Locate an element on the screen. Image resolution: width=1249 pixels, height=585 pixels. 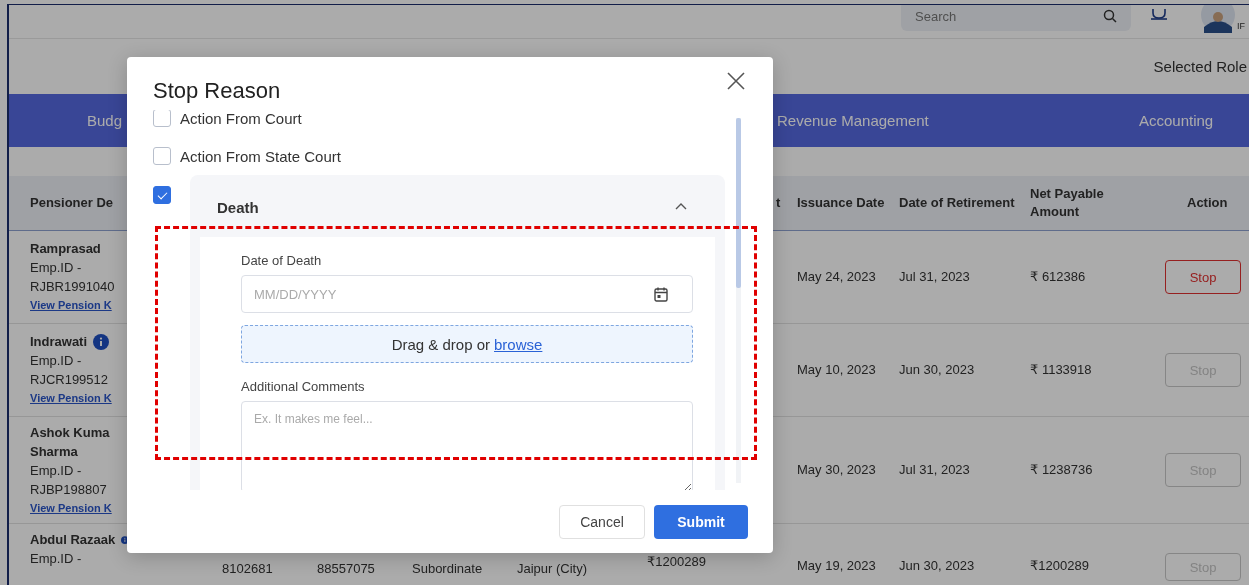
column-header: Pensioner De is located at coordinates (72, 203).